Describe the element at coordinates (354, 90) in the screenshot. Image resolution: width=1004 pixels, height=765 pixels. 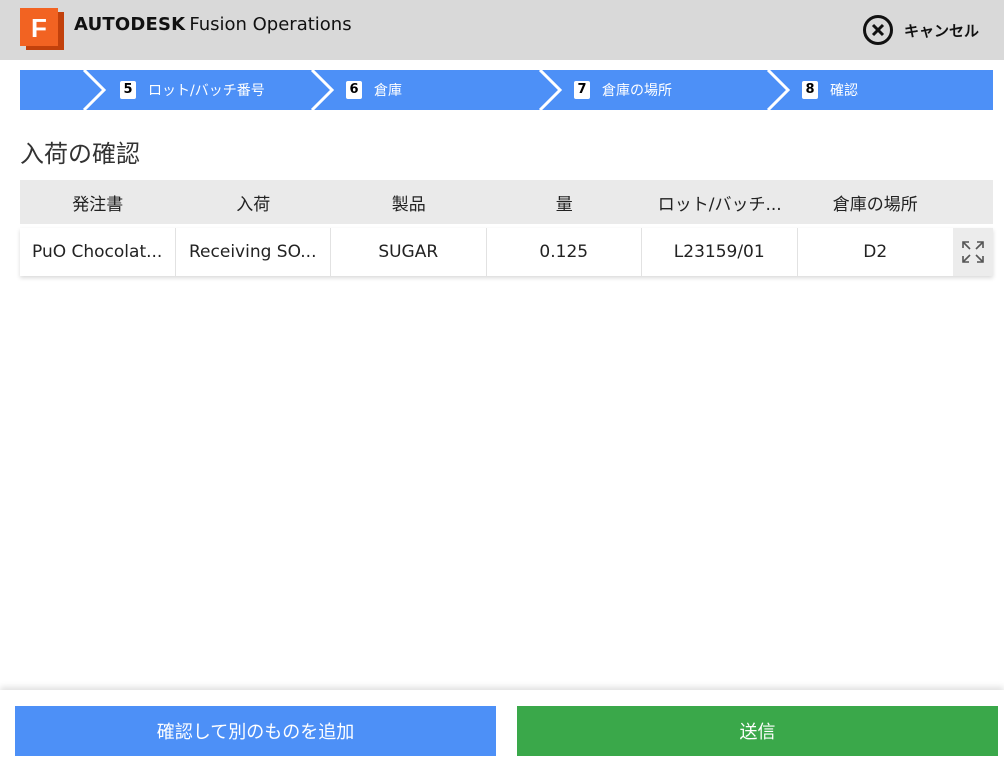
I see `step-number: 6` at that location.